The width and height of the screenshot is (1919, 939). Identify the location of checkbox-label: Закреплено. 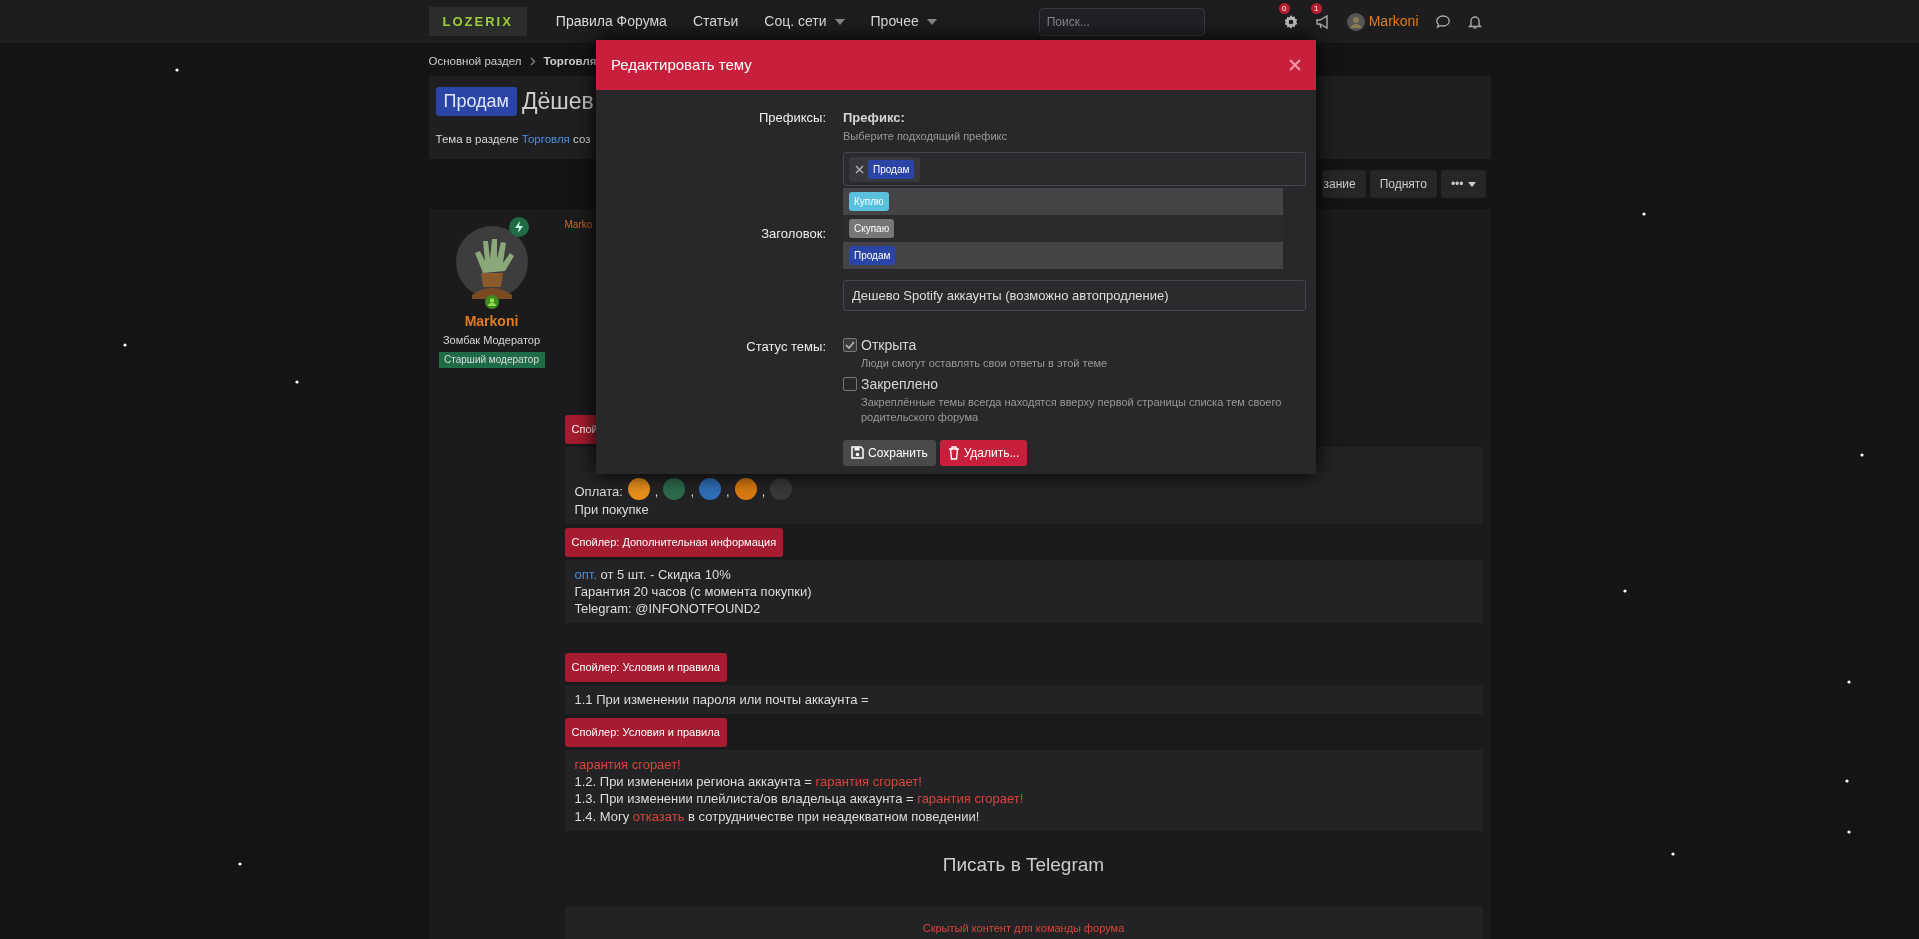
(900, 385).